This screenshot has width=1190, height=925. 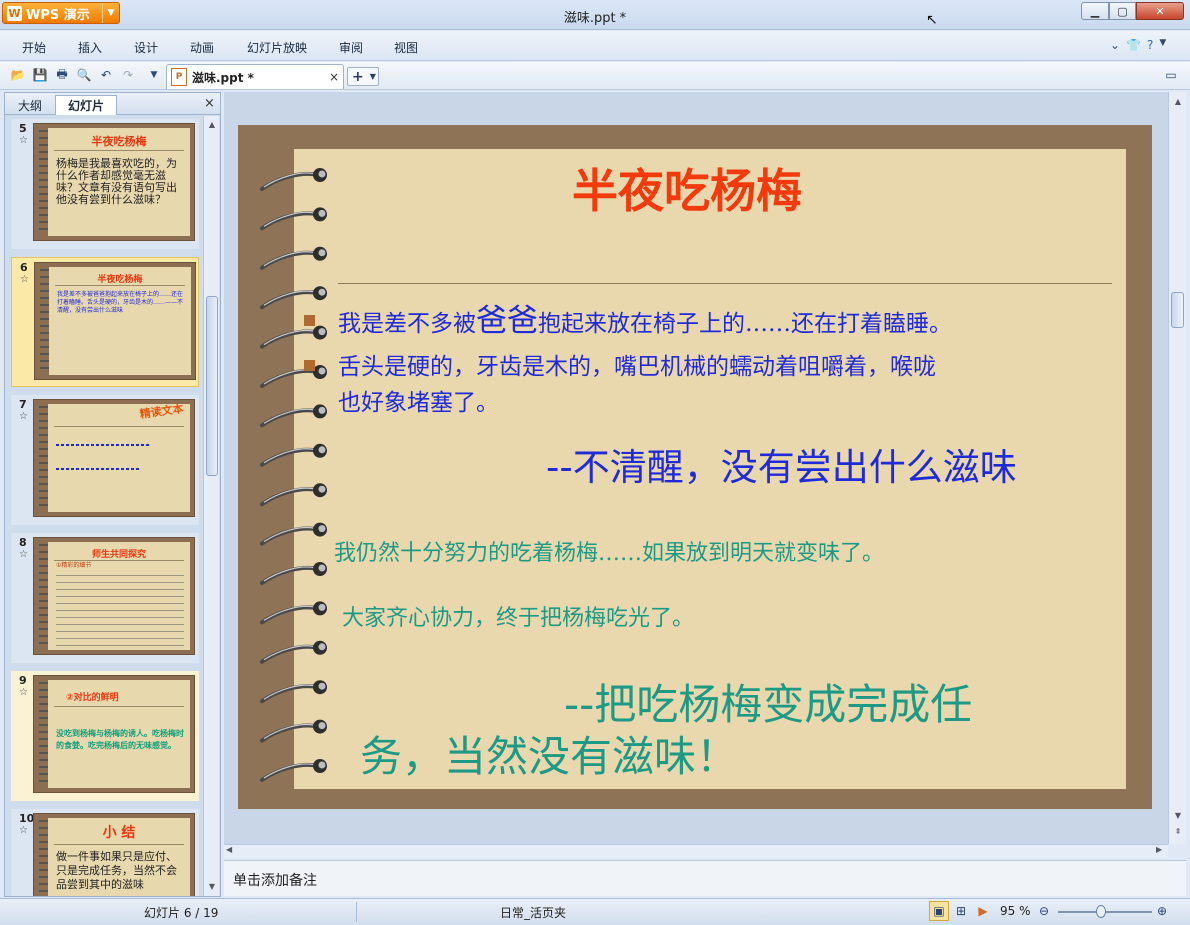 I want to click on slide-line-6: 大家齐心协力，终于把杨梅吃光了。, so click(x=518, y=616).